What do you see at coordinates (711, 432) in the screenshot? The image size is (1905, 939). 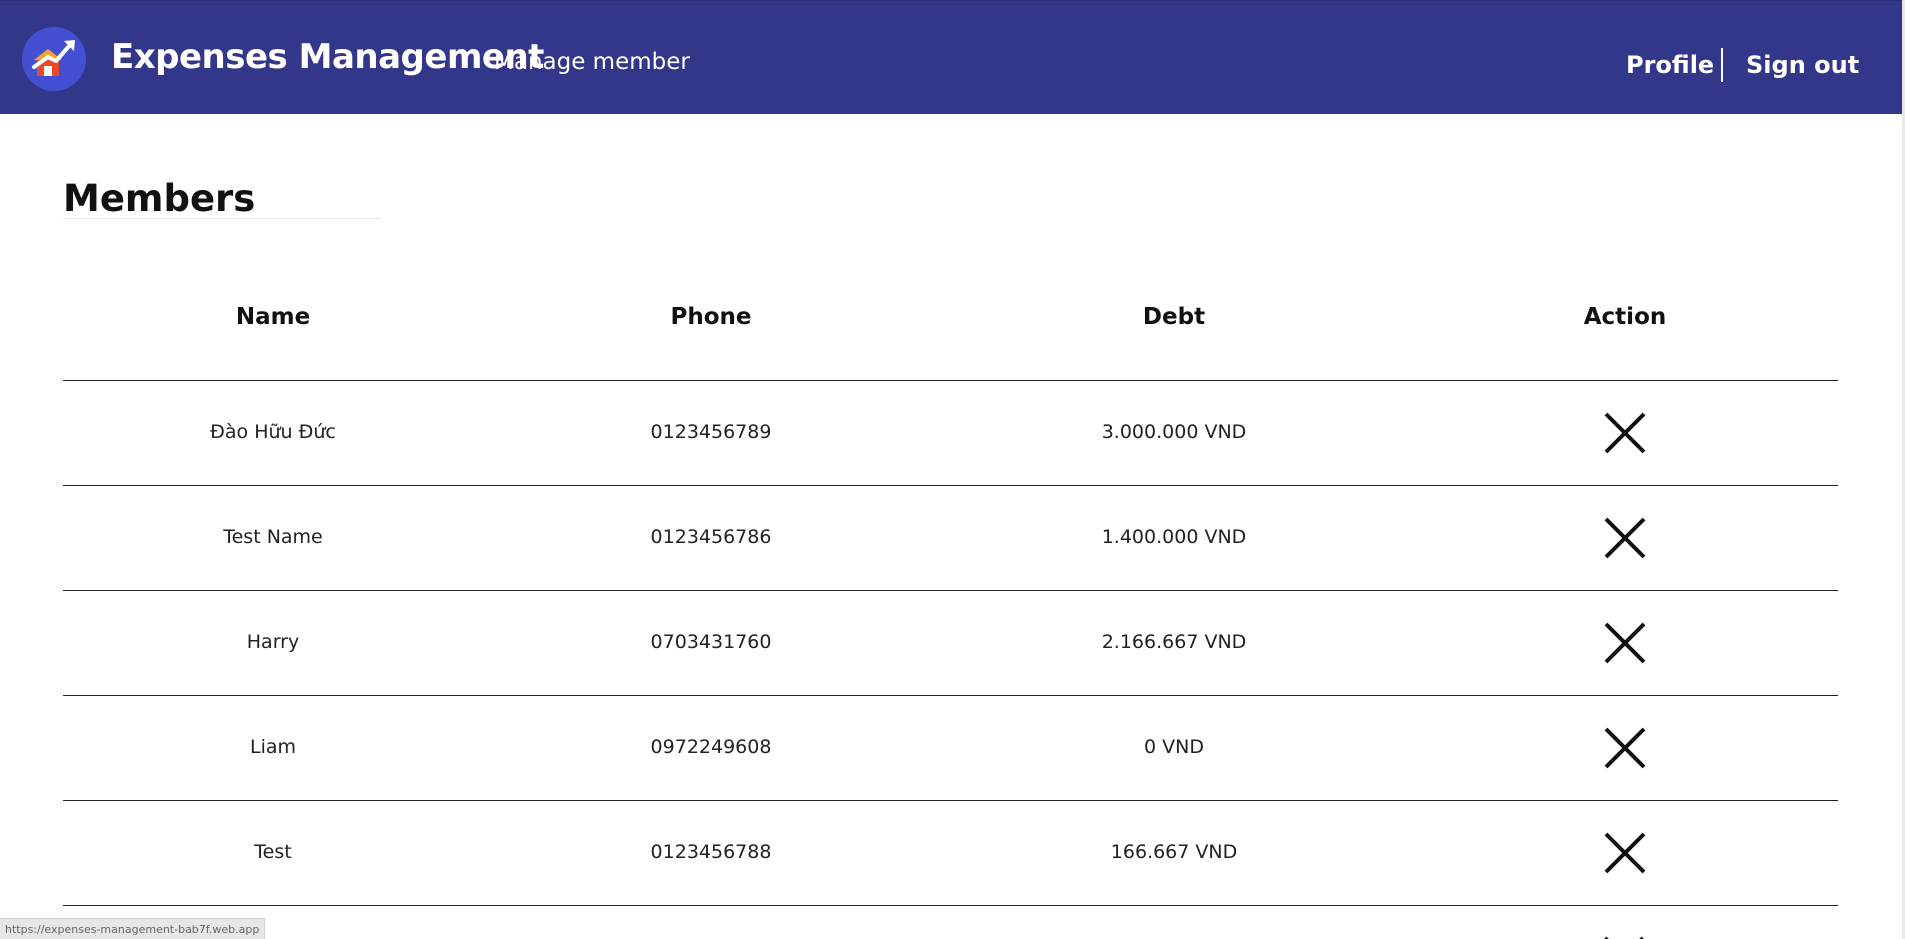 I see `member-phone: 0123456789` at bounding box center [711, 432].